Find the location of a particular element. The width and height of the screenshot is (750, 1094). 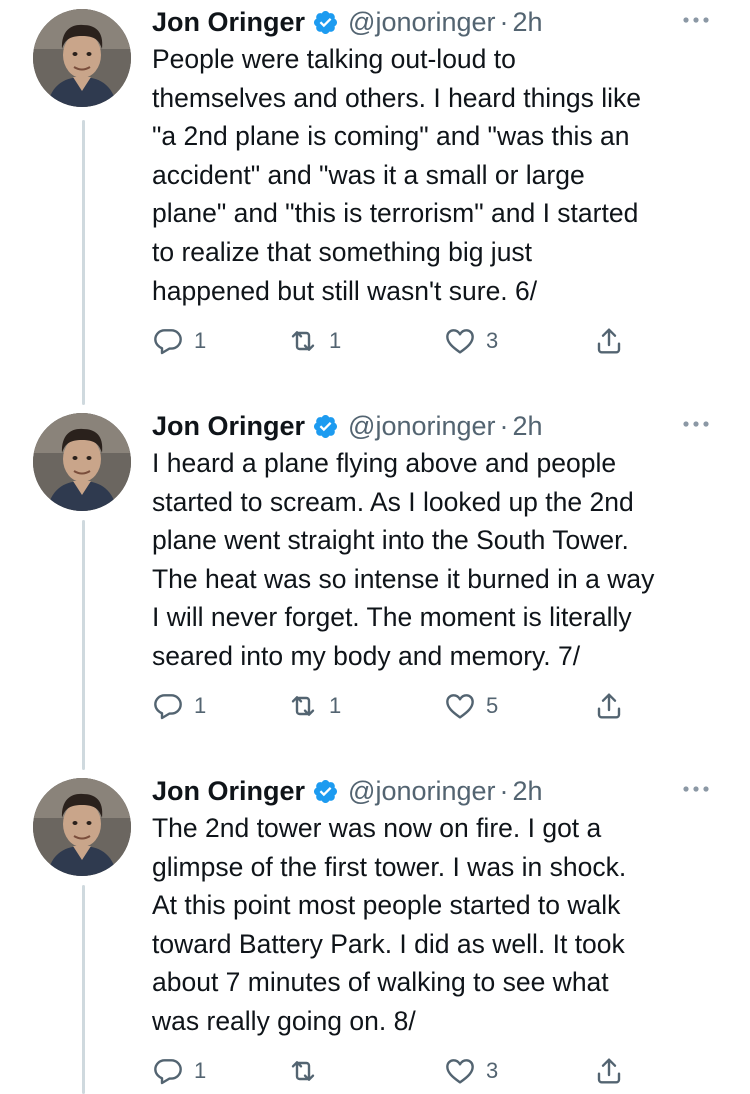

tweet-actions: 1 3 is located at coordinates (402, 1071).